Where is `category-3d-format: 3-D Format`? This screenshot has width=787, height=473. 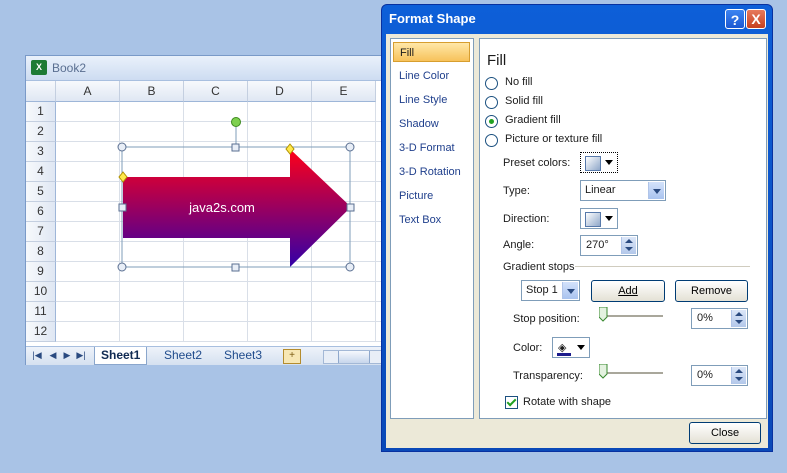
category-3d-format: 3-D Format is located at coordinates (431, 148).